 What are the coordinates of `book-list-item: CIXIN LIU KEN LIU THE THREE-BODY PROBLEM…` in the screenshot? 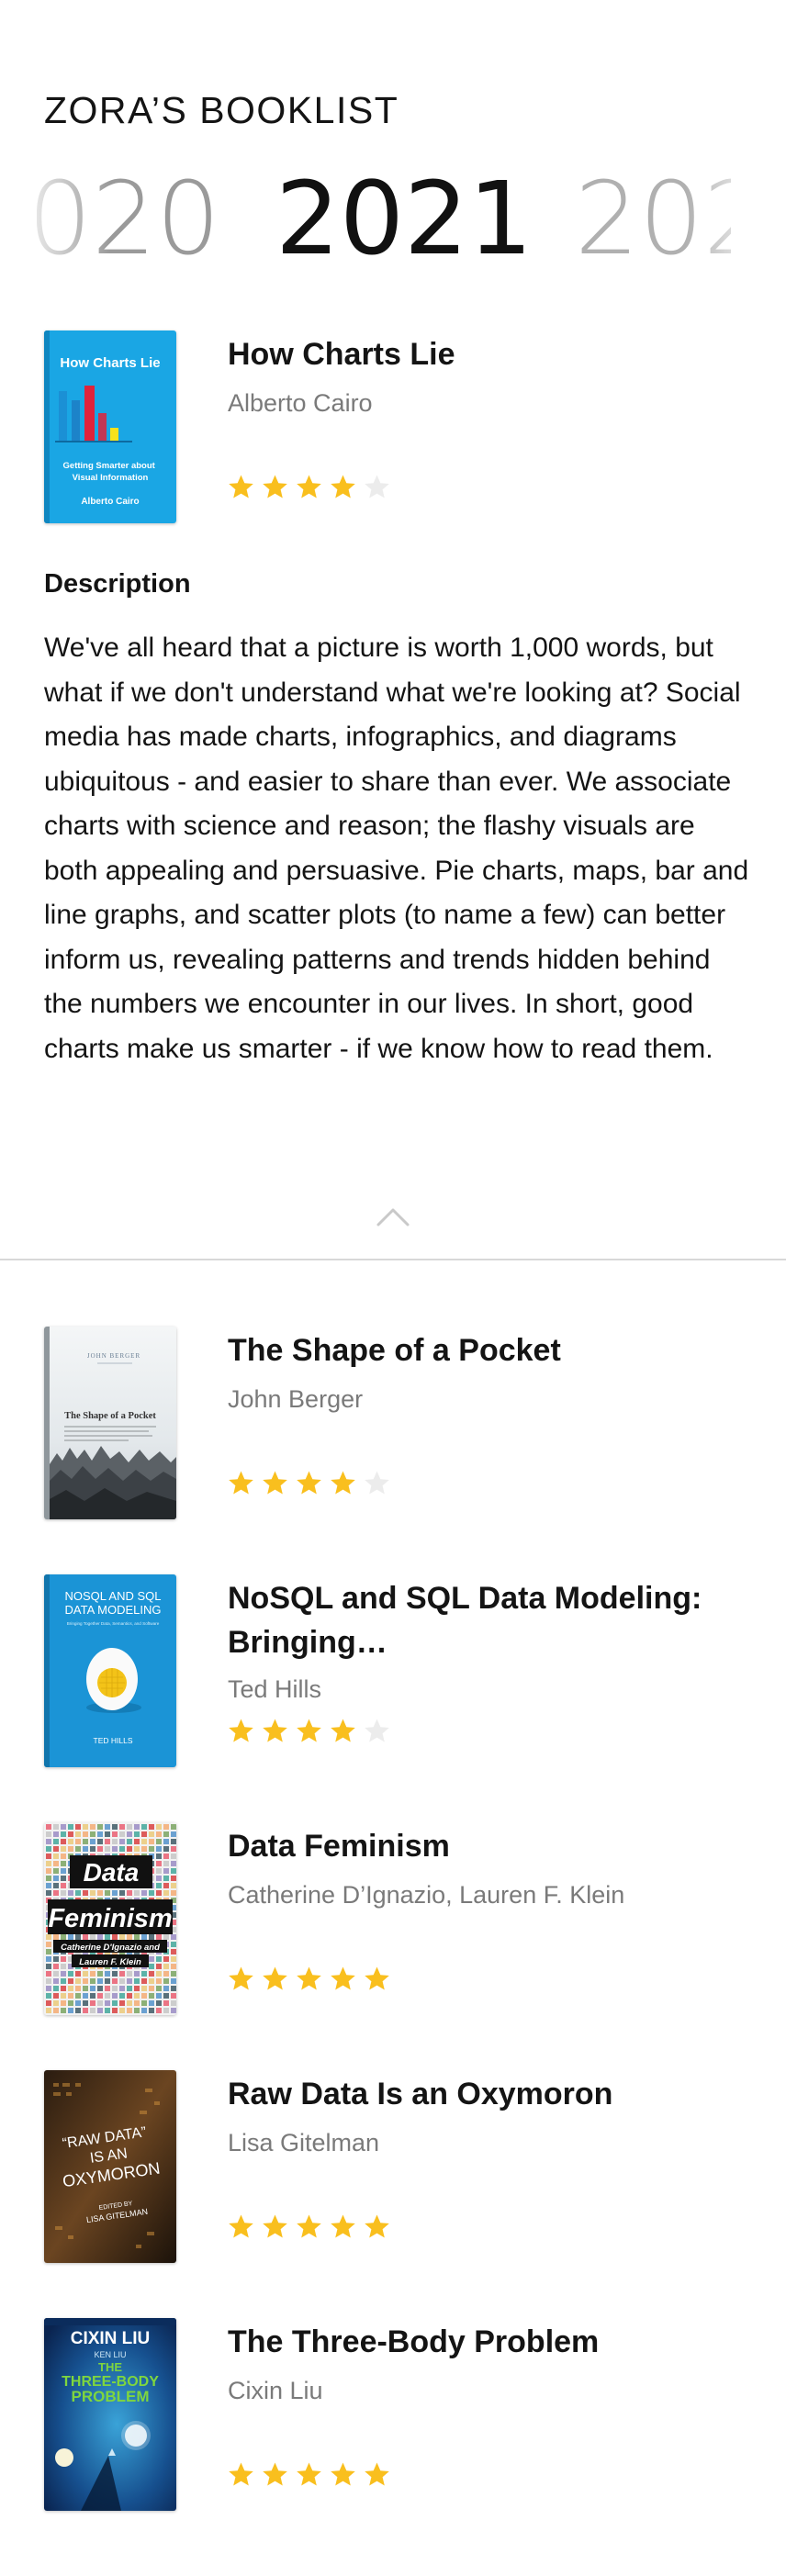 It's located at (402, 2414).